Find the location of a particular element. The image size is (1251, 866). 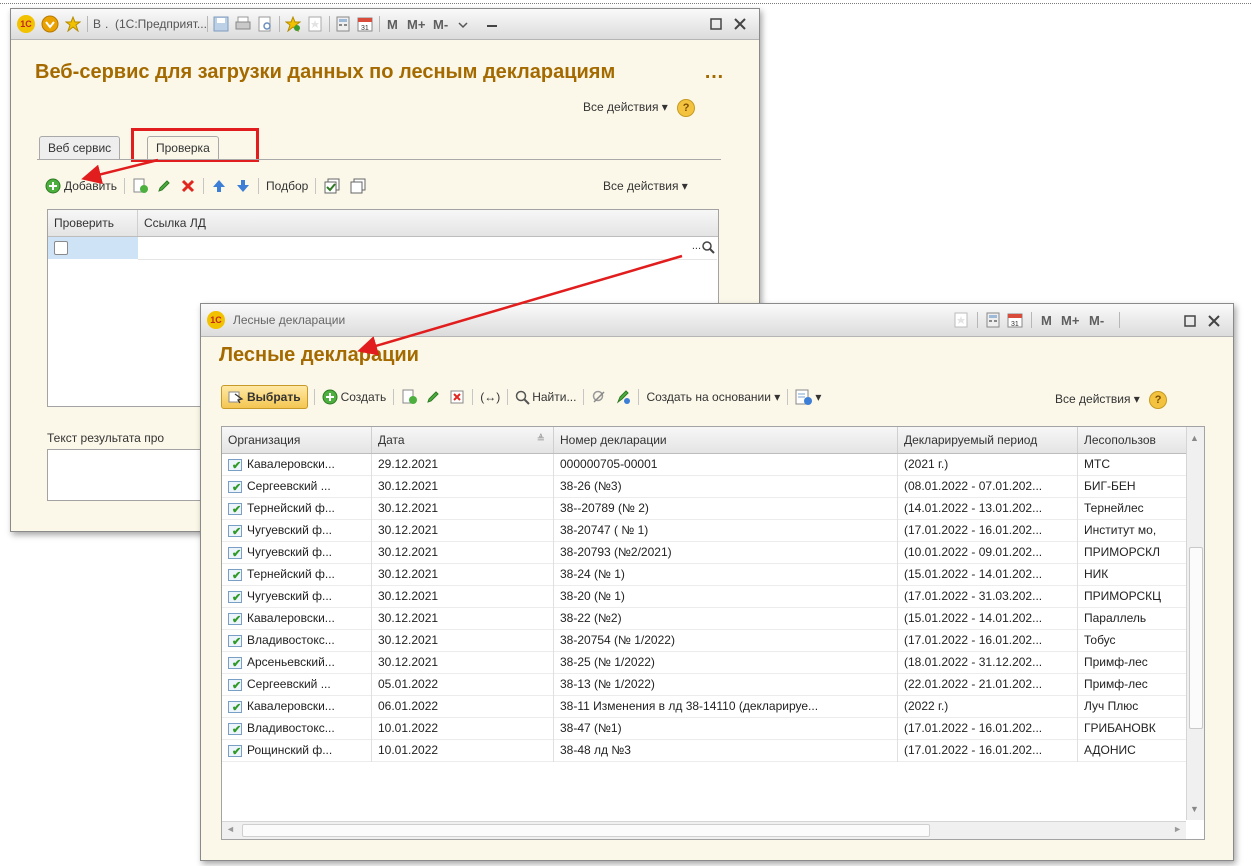

annotation-arrows is located at coordinates (382, 257).